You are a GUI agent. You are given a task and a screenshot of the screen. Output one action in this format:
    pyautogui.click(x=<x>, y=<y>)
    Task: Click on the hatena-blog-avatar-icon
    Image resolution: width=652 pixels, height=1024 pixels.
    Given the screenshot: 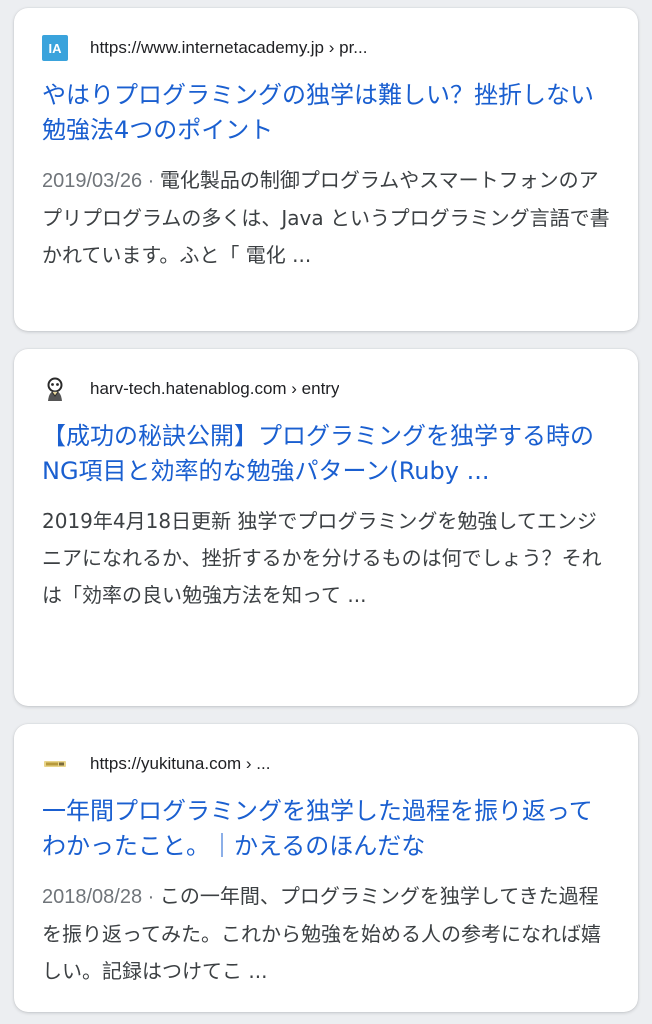 What is the action you would take?
    pyautogui.click(x=55, y=389)
    